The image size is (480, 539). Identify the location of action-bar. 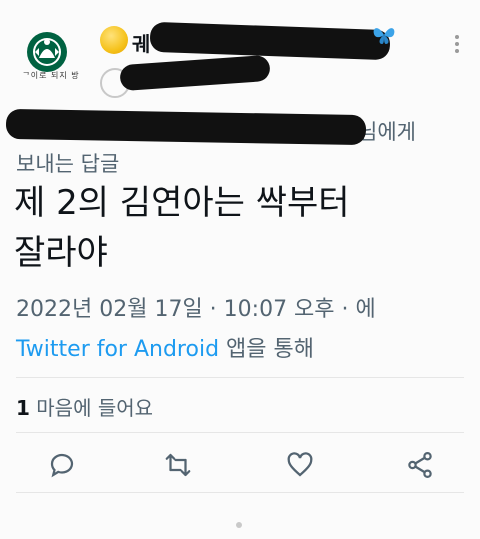
(240, 466).